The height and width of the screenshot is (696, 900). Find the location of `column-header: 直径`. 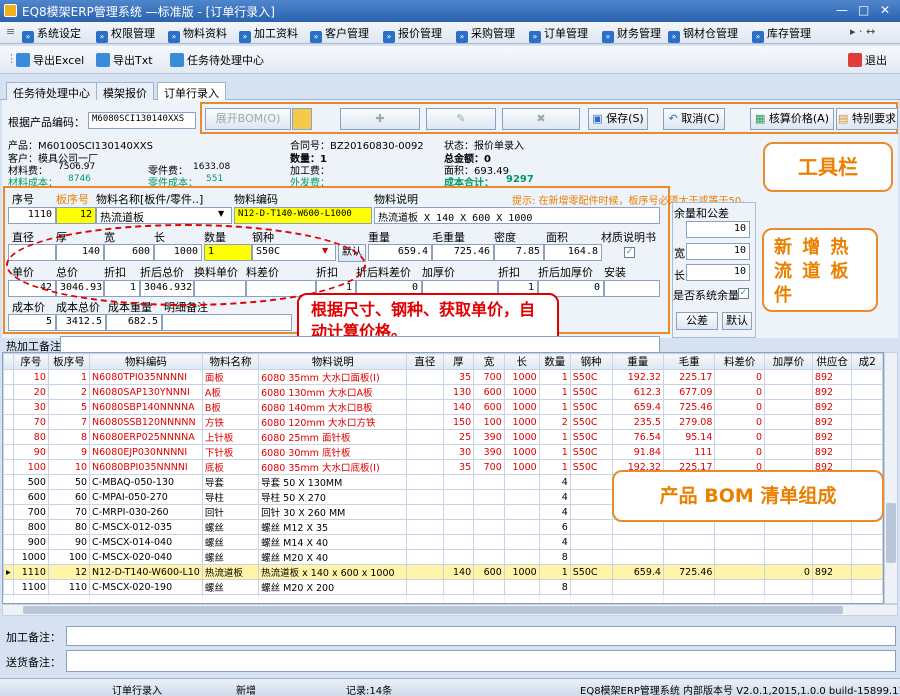

column-header: 直径 is located at coordinates (425, 361).